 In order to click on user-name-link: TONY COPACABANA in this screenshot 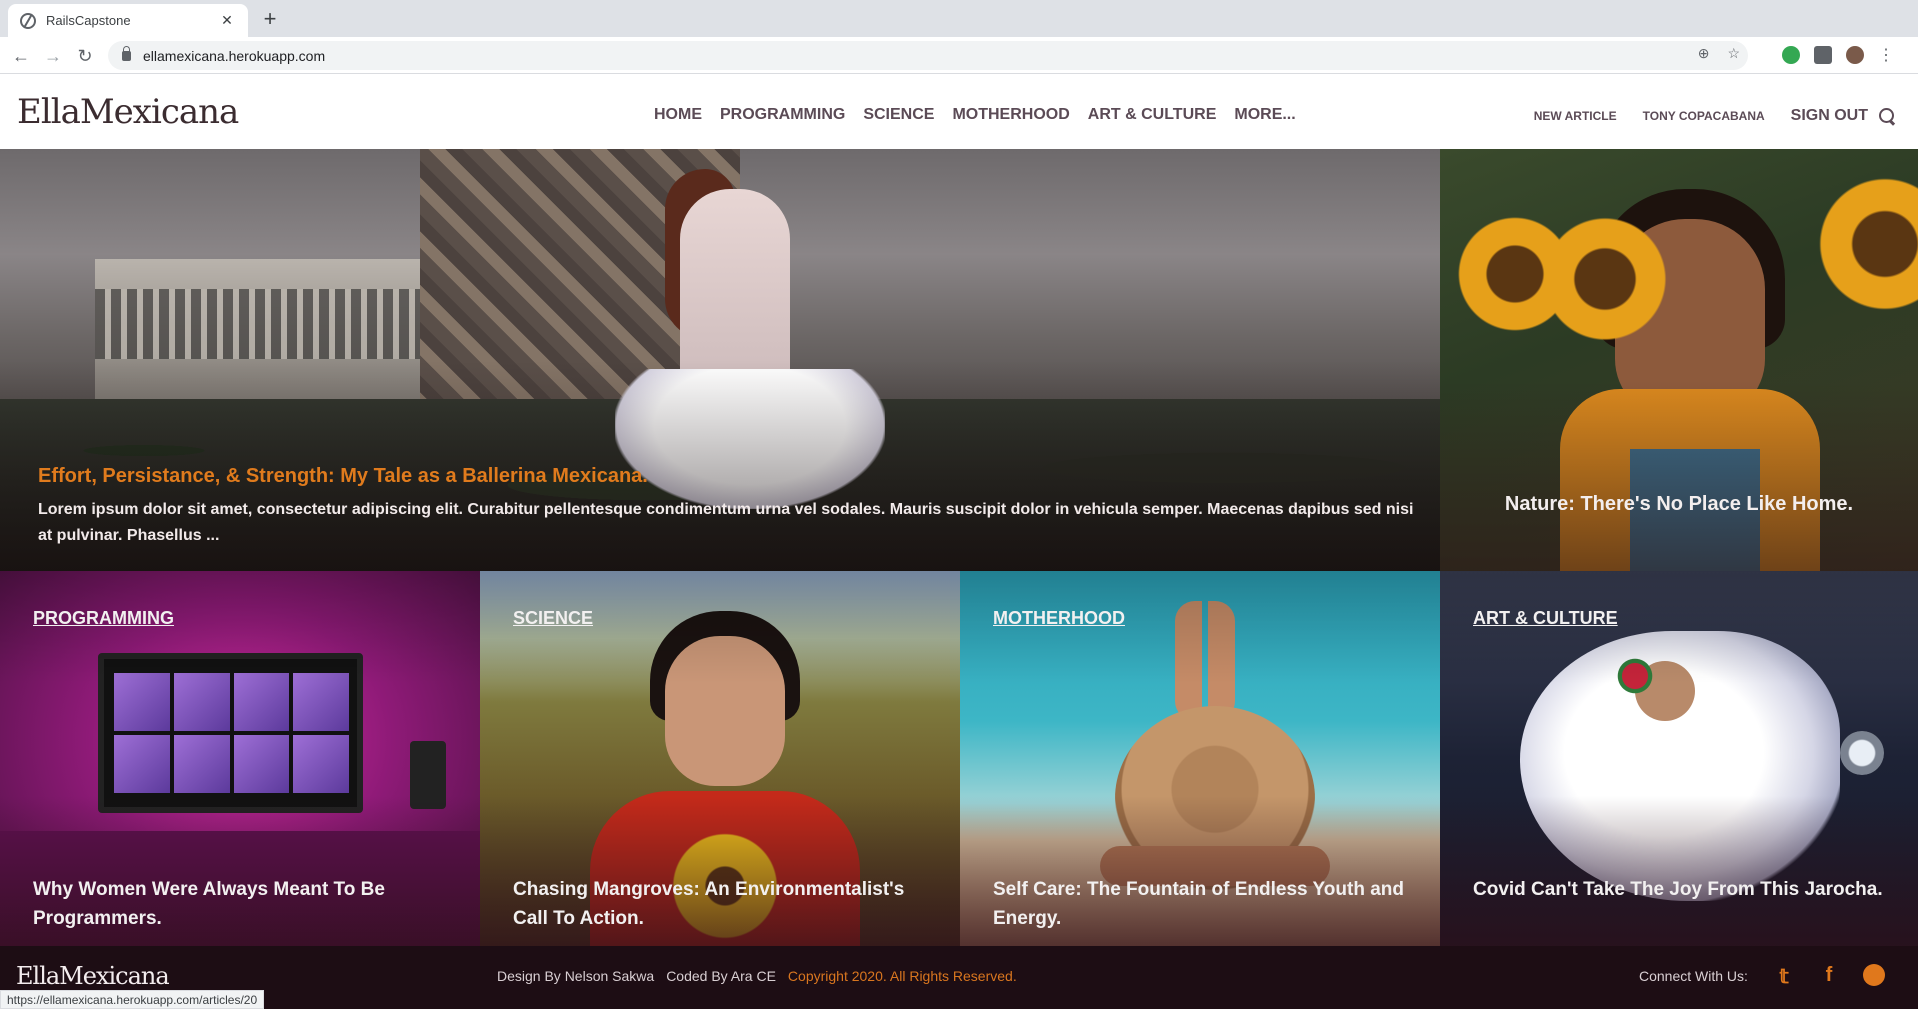, I will do `click(1704, 116)`.